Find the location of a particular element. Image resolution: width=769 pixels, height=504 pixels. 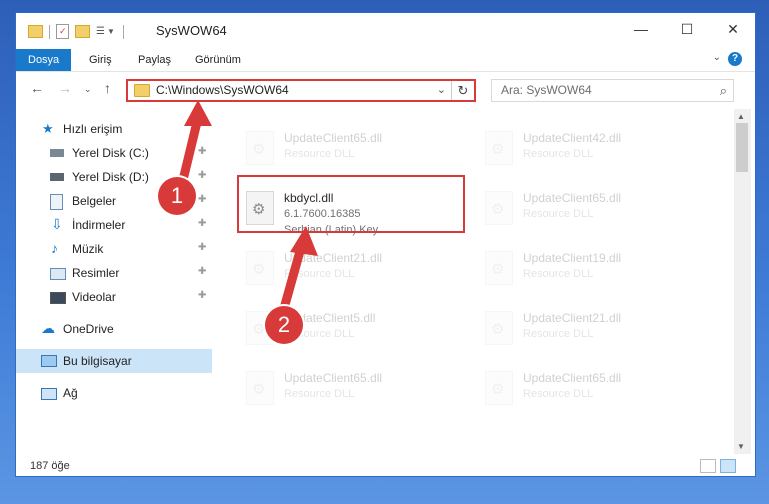

annotation-arrows is located at coordinates (248, 208).